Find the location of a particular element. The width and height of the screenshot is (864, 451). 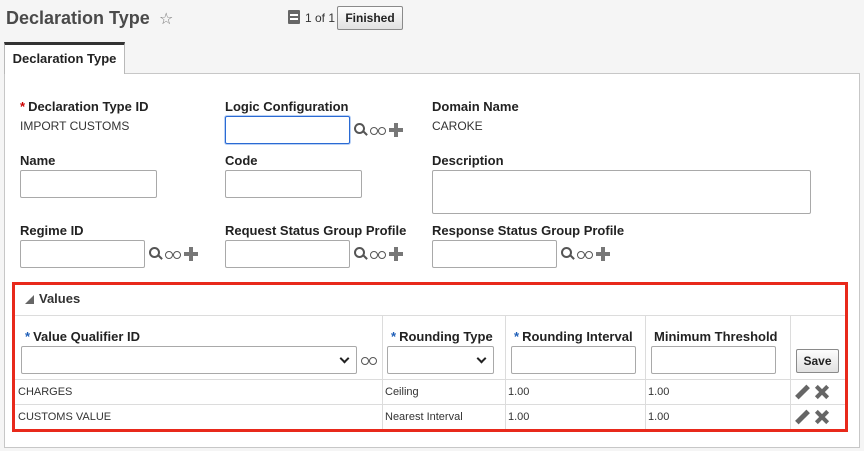

request-status-group-profile-input is located at coordinates (287, 254).